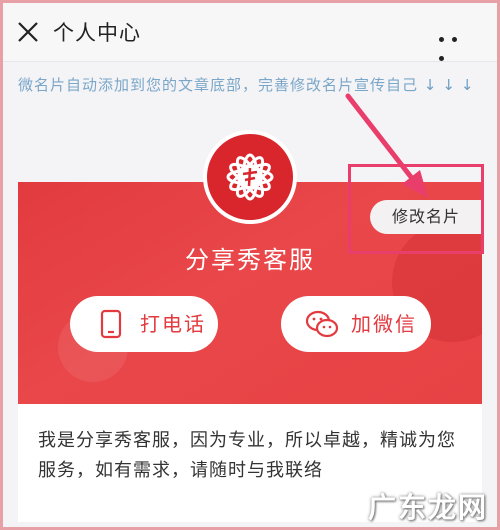 This screenshot has width=500, height=530. Describe the element at coordinates (384, 324) in the screenshot. I see `add-wechat-button-label: 加微信` at that location.